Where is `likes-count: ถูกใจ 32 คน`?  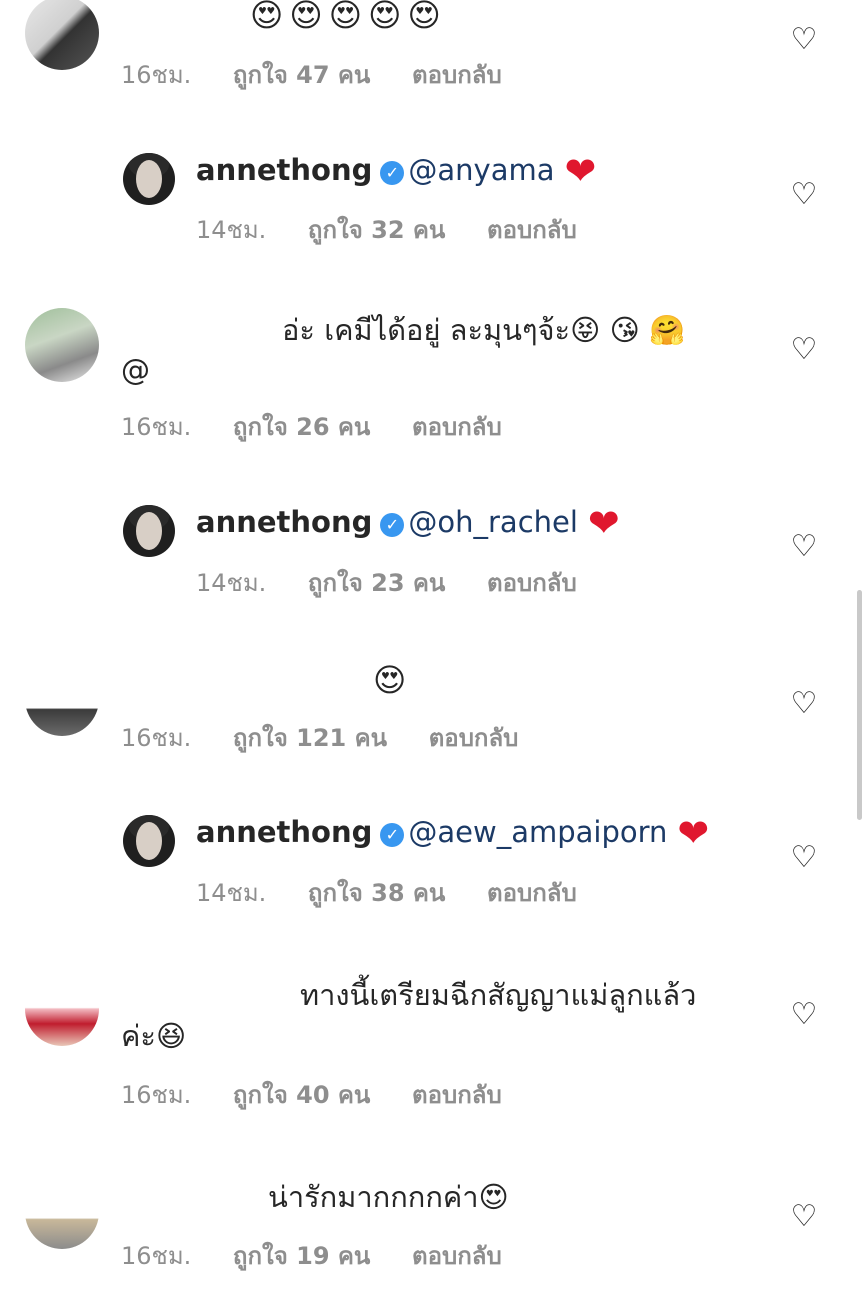 likes-count: ถูกใจ 32 คน is located at coordinates (376, 230).